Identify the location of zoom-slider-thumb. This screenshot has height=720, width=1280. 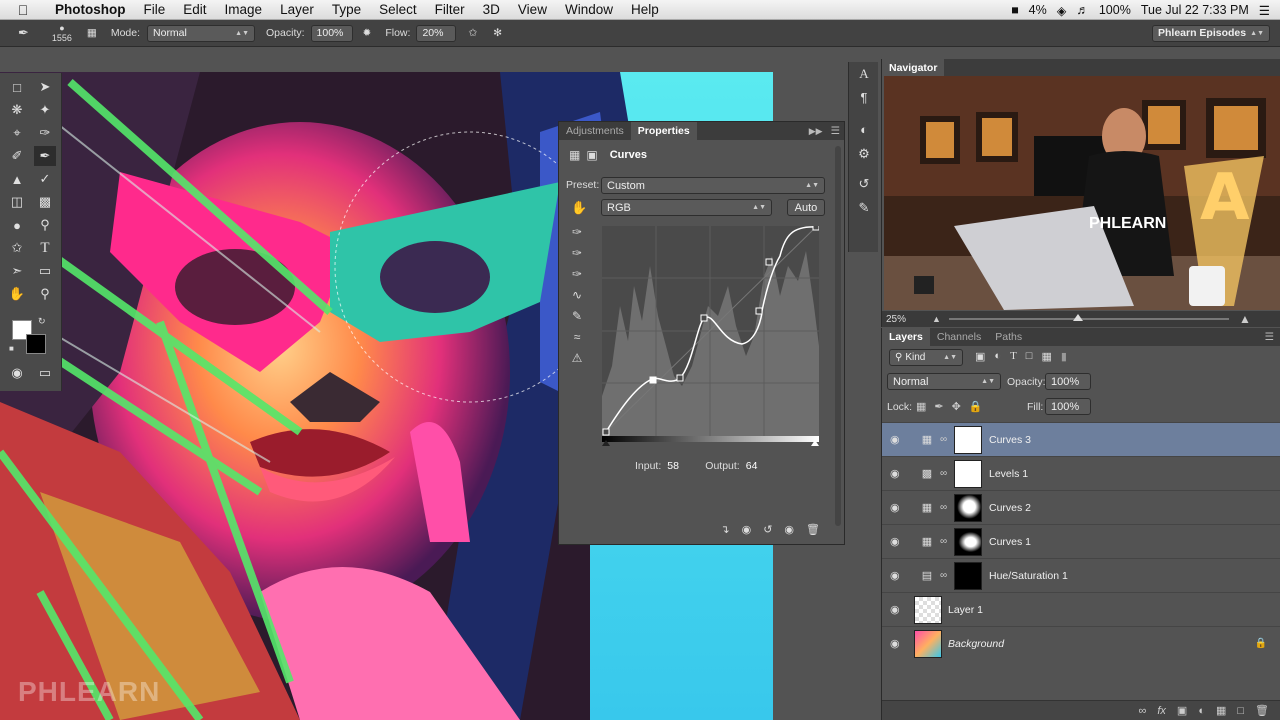
(1077, 317).